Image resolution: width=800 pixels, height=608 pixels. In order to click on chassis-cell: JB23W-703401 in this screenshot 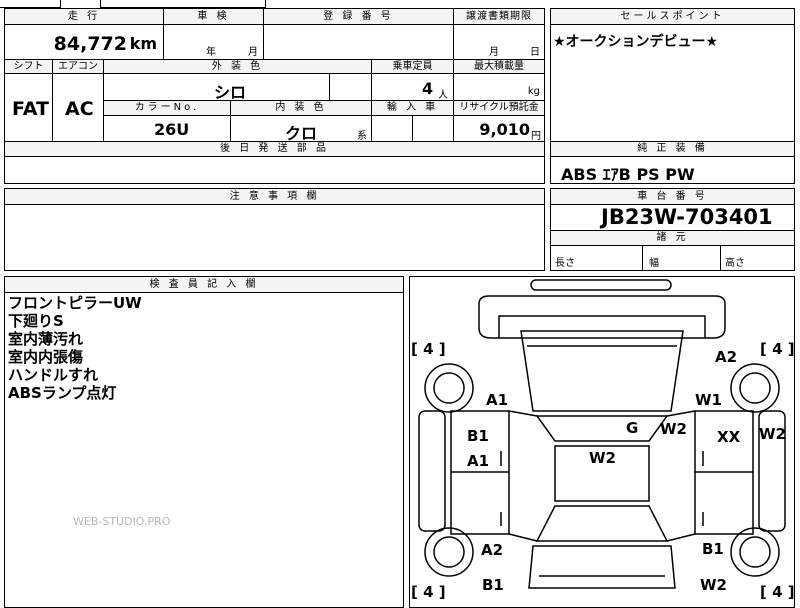, I will do `click(672, 217)`.